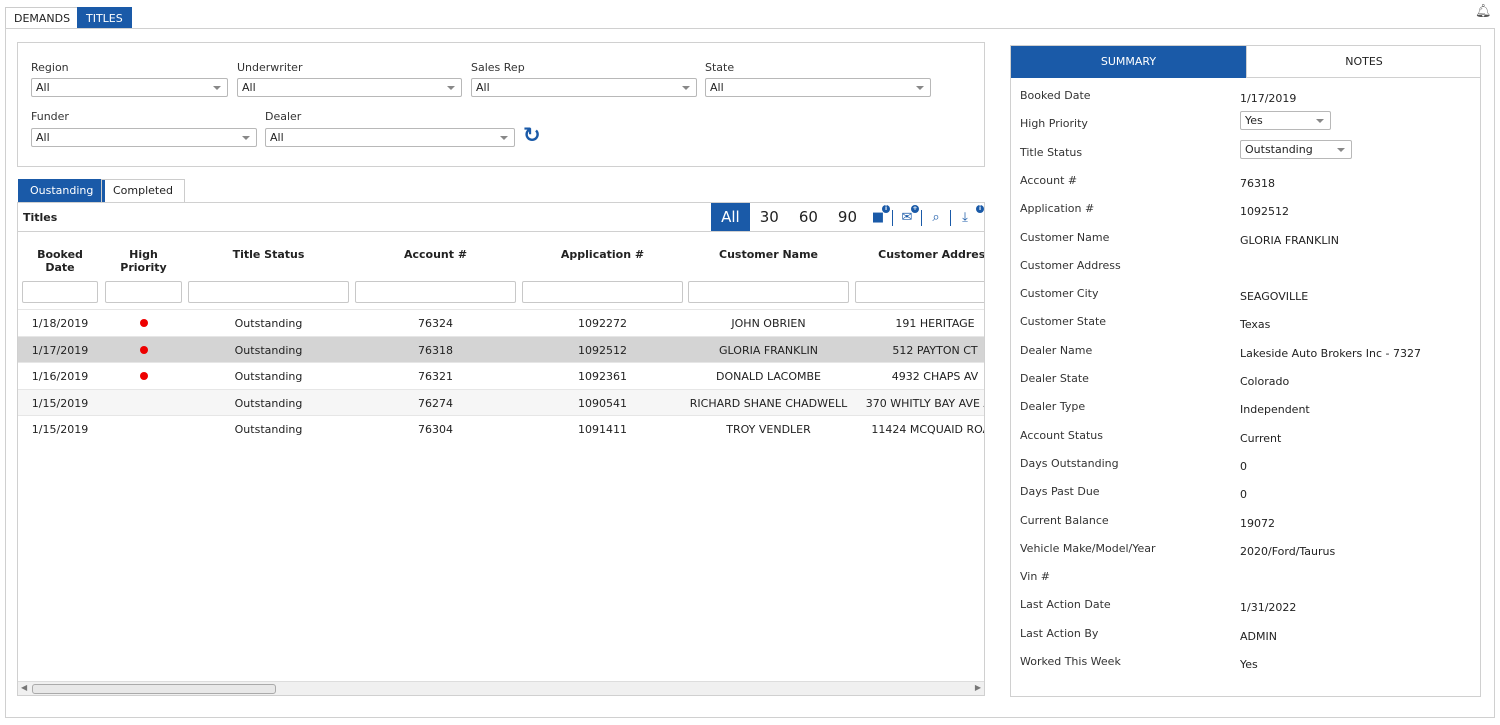  Describe the element at coordinates (935, 350) in the screenshot. I see `cell-address: 512 PAYTON CT` at that location.